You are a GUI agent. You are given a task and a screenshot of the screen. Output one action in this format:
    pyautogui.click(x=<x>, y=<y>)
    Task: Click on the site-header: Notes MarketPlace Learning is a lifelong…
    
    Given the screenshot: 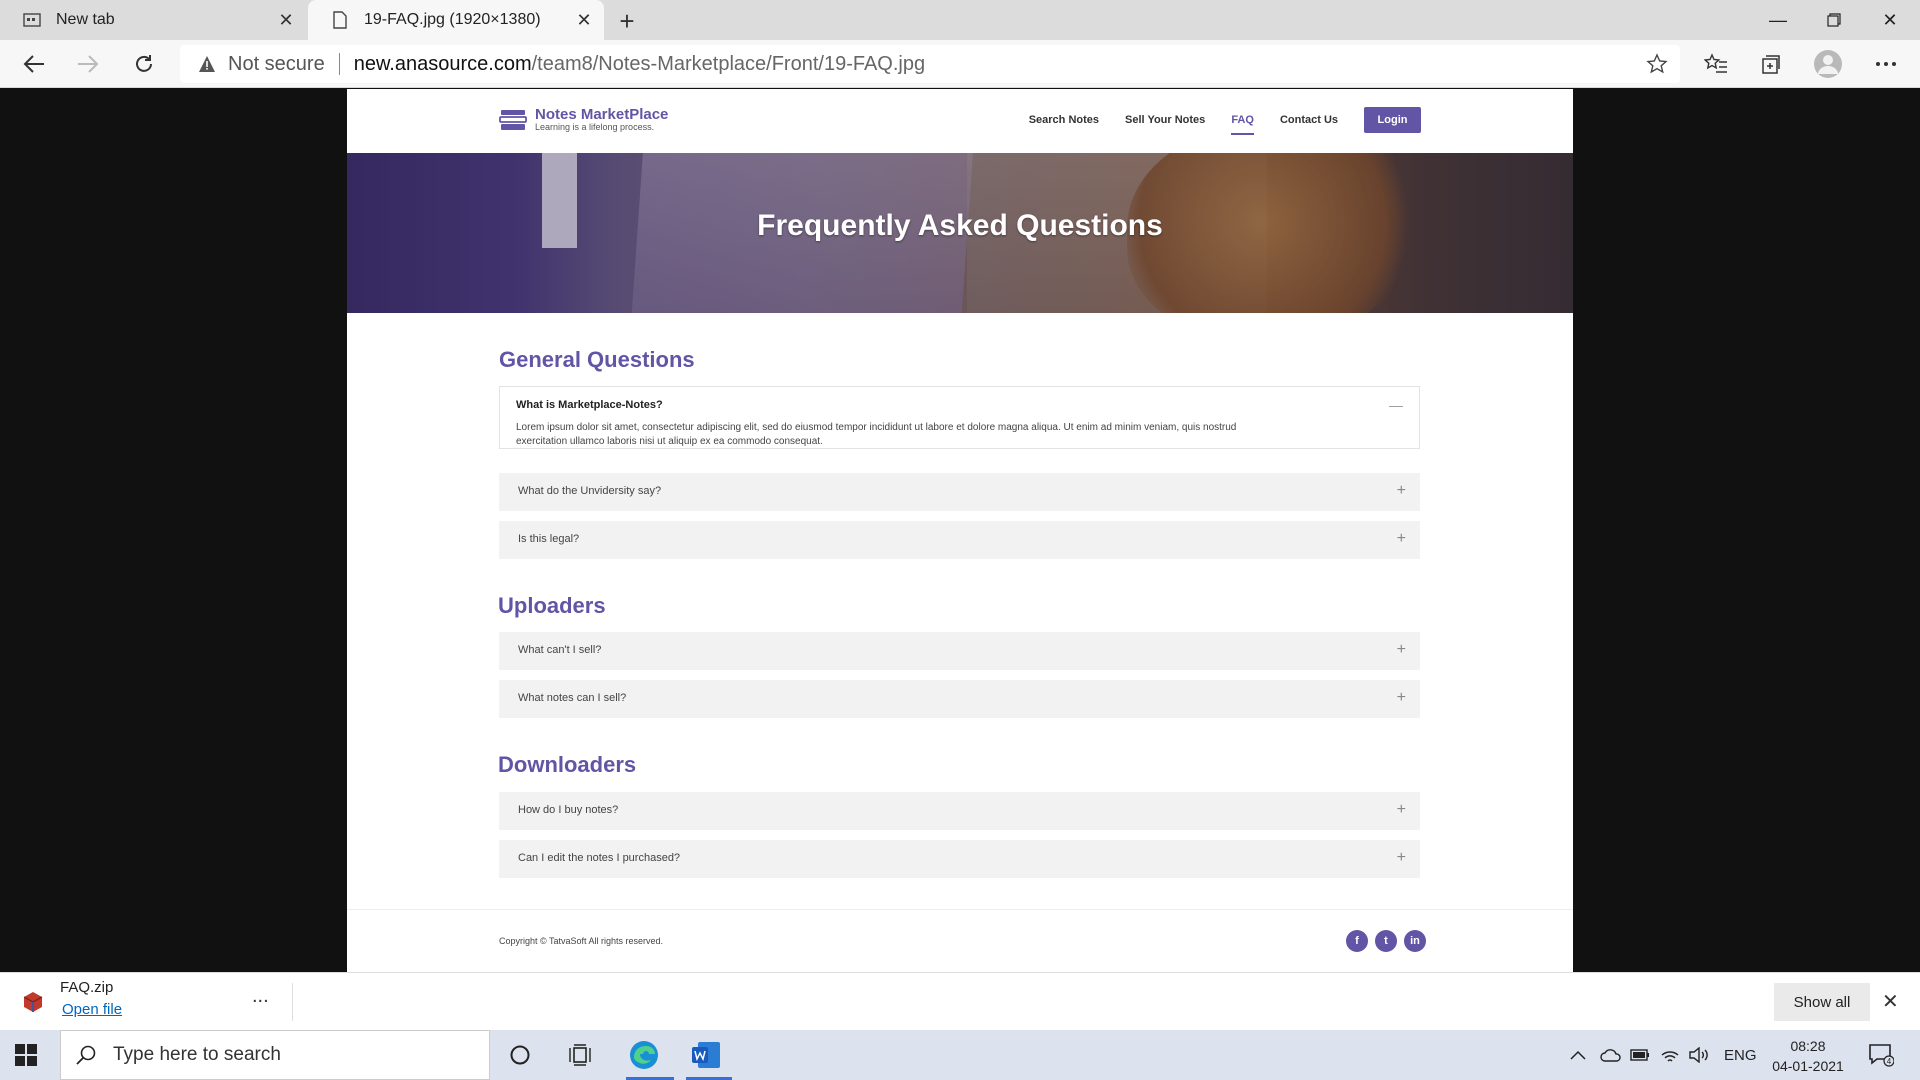 What is the action you would take?
    pyautogui.click(x=960, y=121)
    